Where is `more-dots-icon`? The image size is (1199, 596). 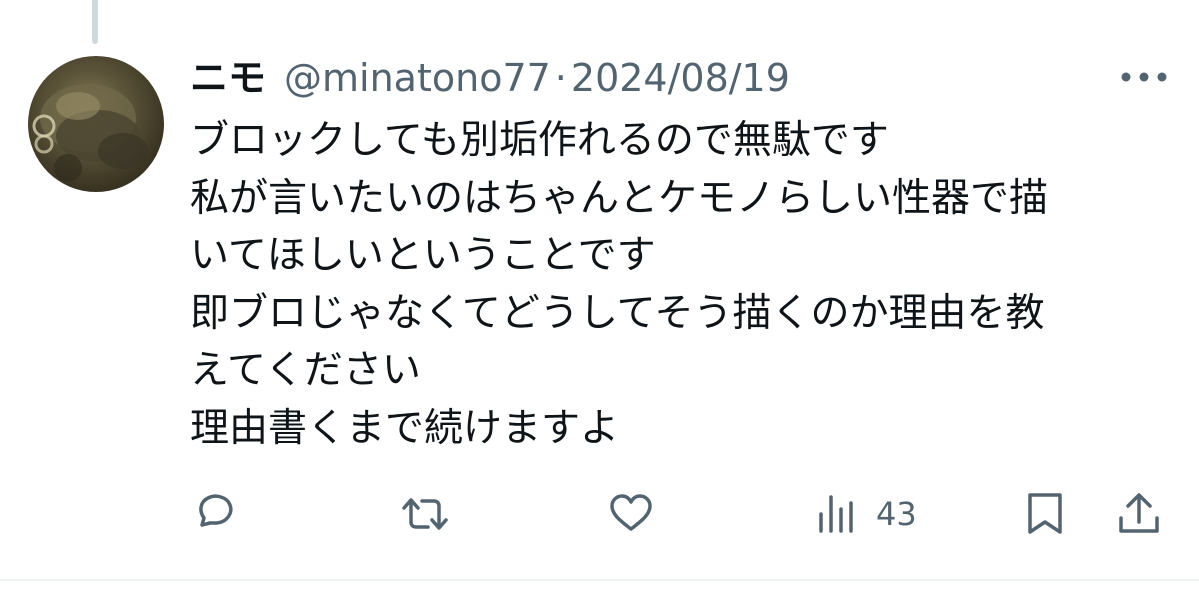
more-dots-icon is located at coordinates (1144, 77).